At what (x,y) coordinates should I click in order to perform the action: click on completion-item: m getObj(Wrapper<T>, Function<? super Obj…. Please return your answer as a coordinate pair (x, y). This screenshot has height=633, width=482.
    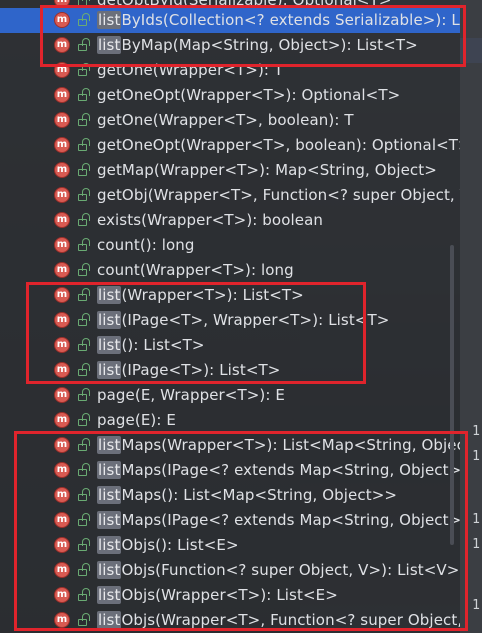
    Looking at the image, I should click on (230, 195).